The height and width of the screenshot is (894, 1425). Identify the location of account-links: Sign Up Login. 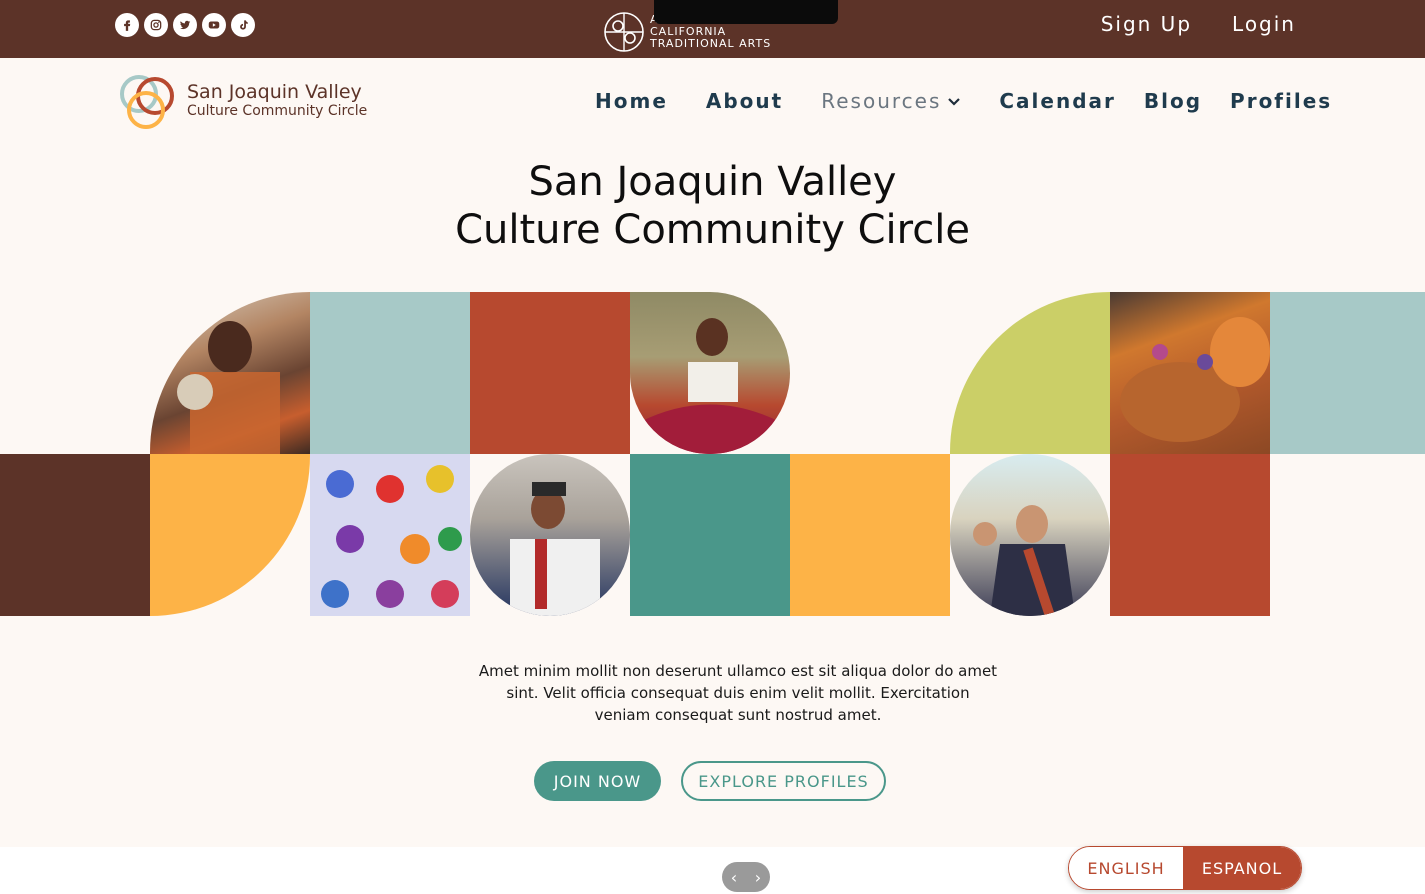
(1198, 24).